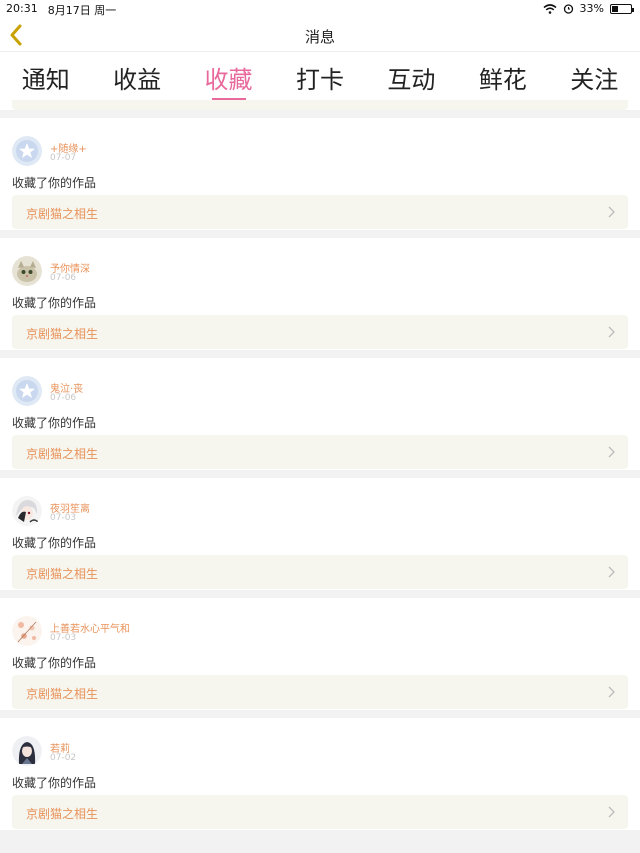  I want to click on status-left: 20:31 8月17日 周一, so click(61, 10).